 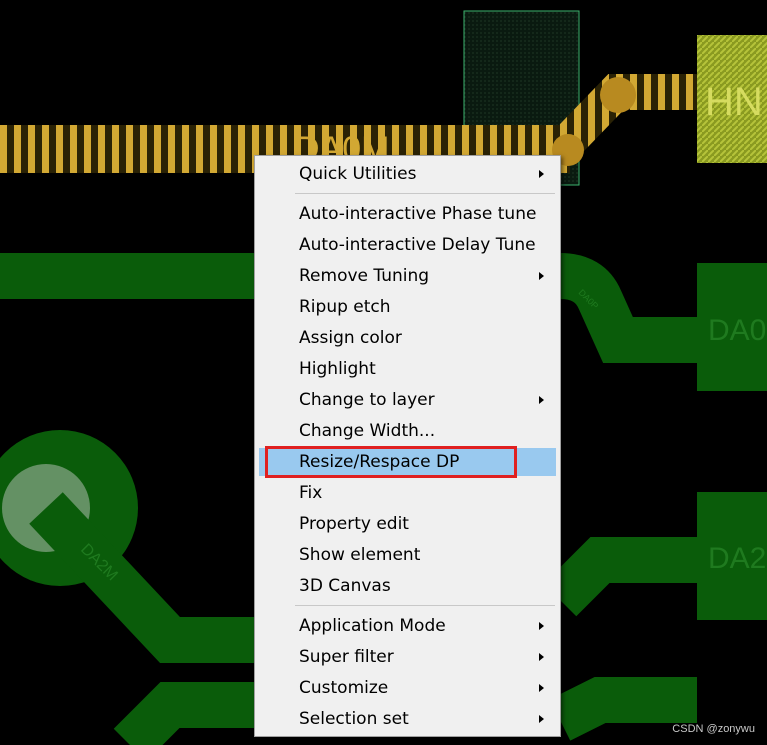 I want to click on menu-item-label: Super filter, so click(x=346, y=657).